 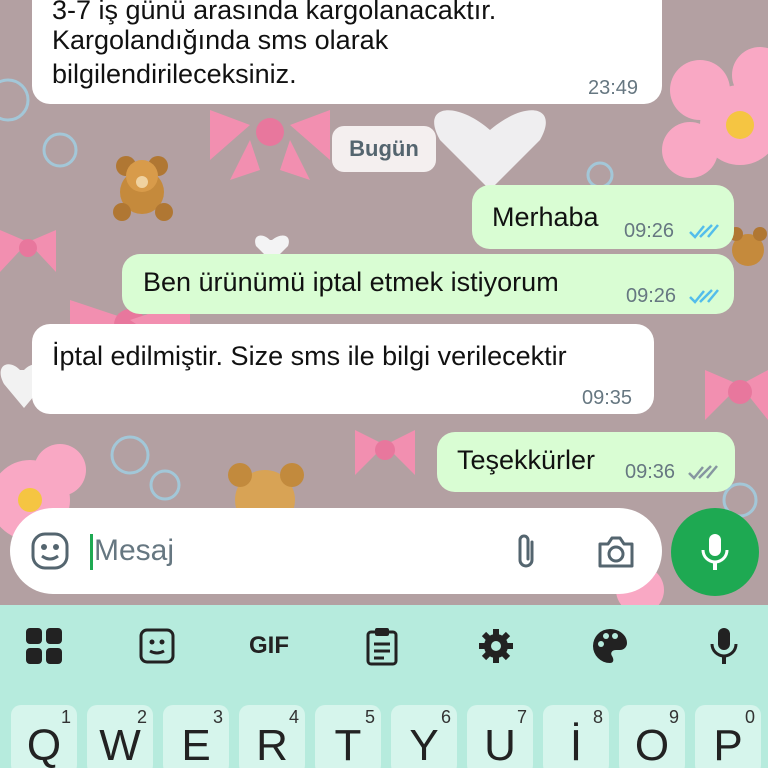 I want to click on key-letter: İ, so click(x=576, y=744).